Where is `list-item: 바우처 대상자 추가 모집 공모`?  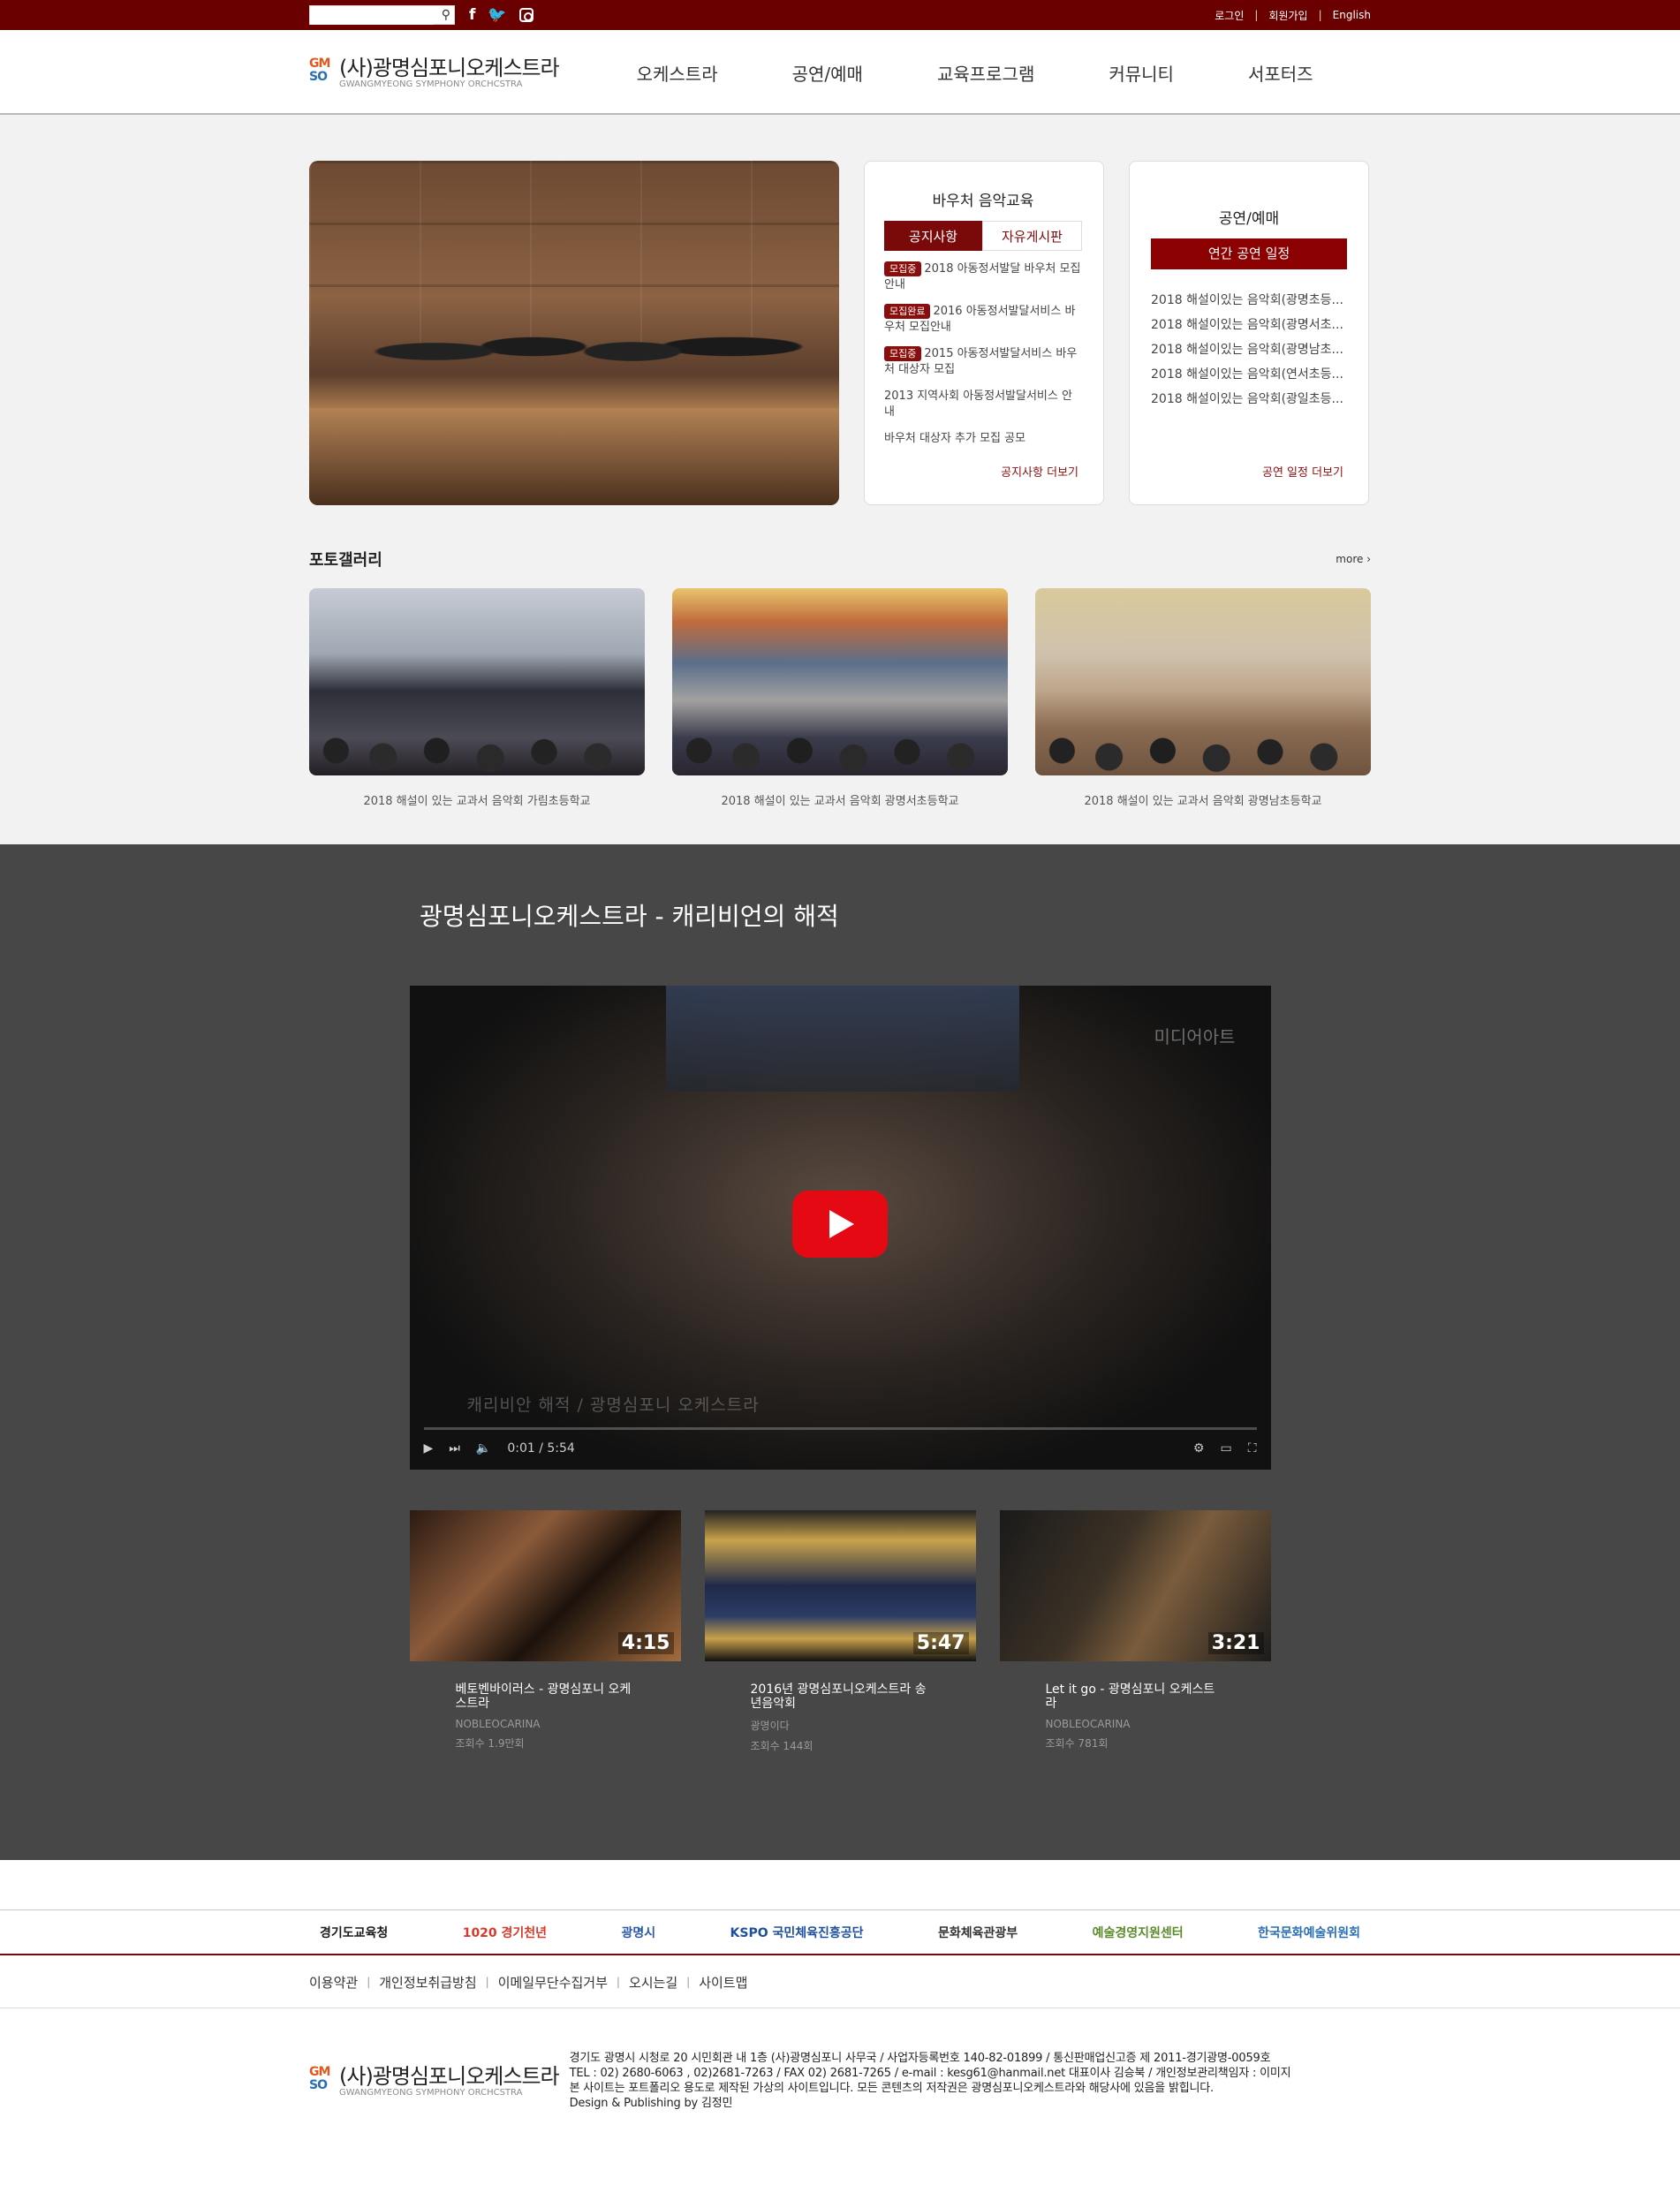 list-item: 바우처 대상자 추가 모집 공모 is located at coordinates (983, 439).